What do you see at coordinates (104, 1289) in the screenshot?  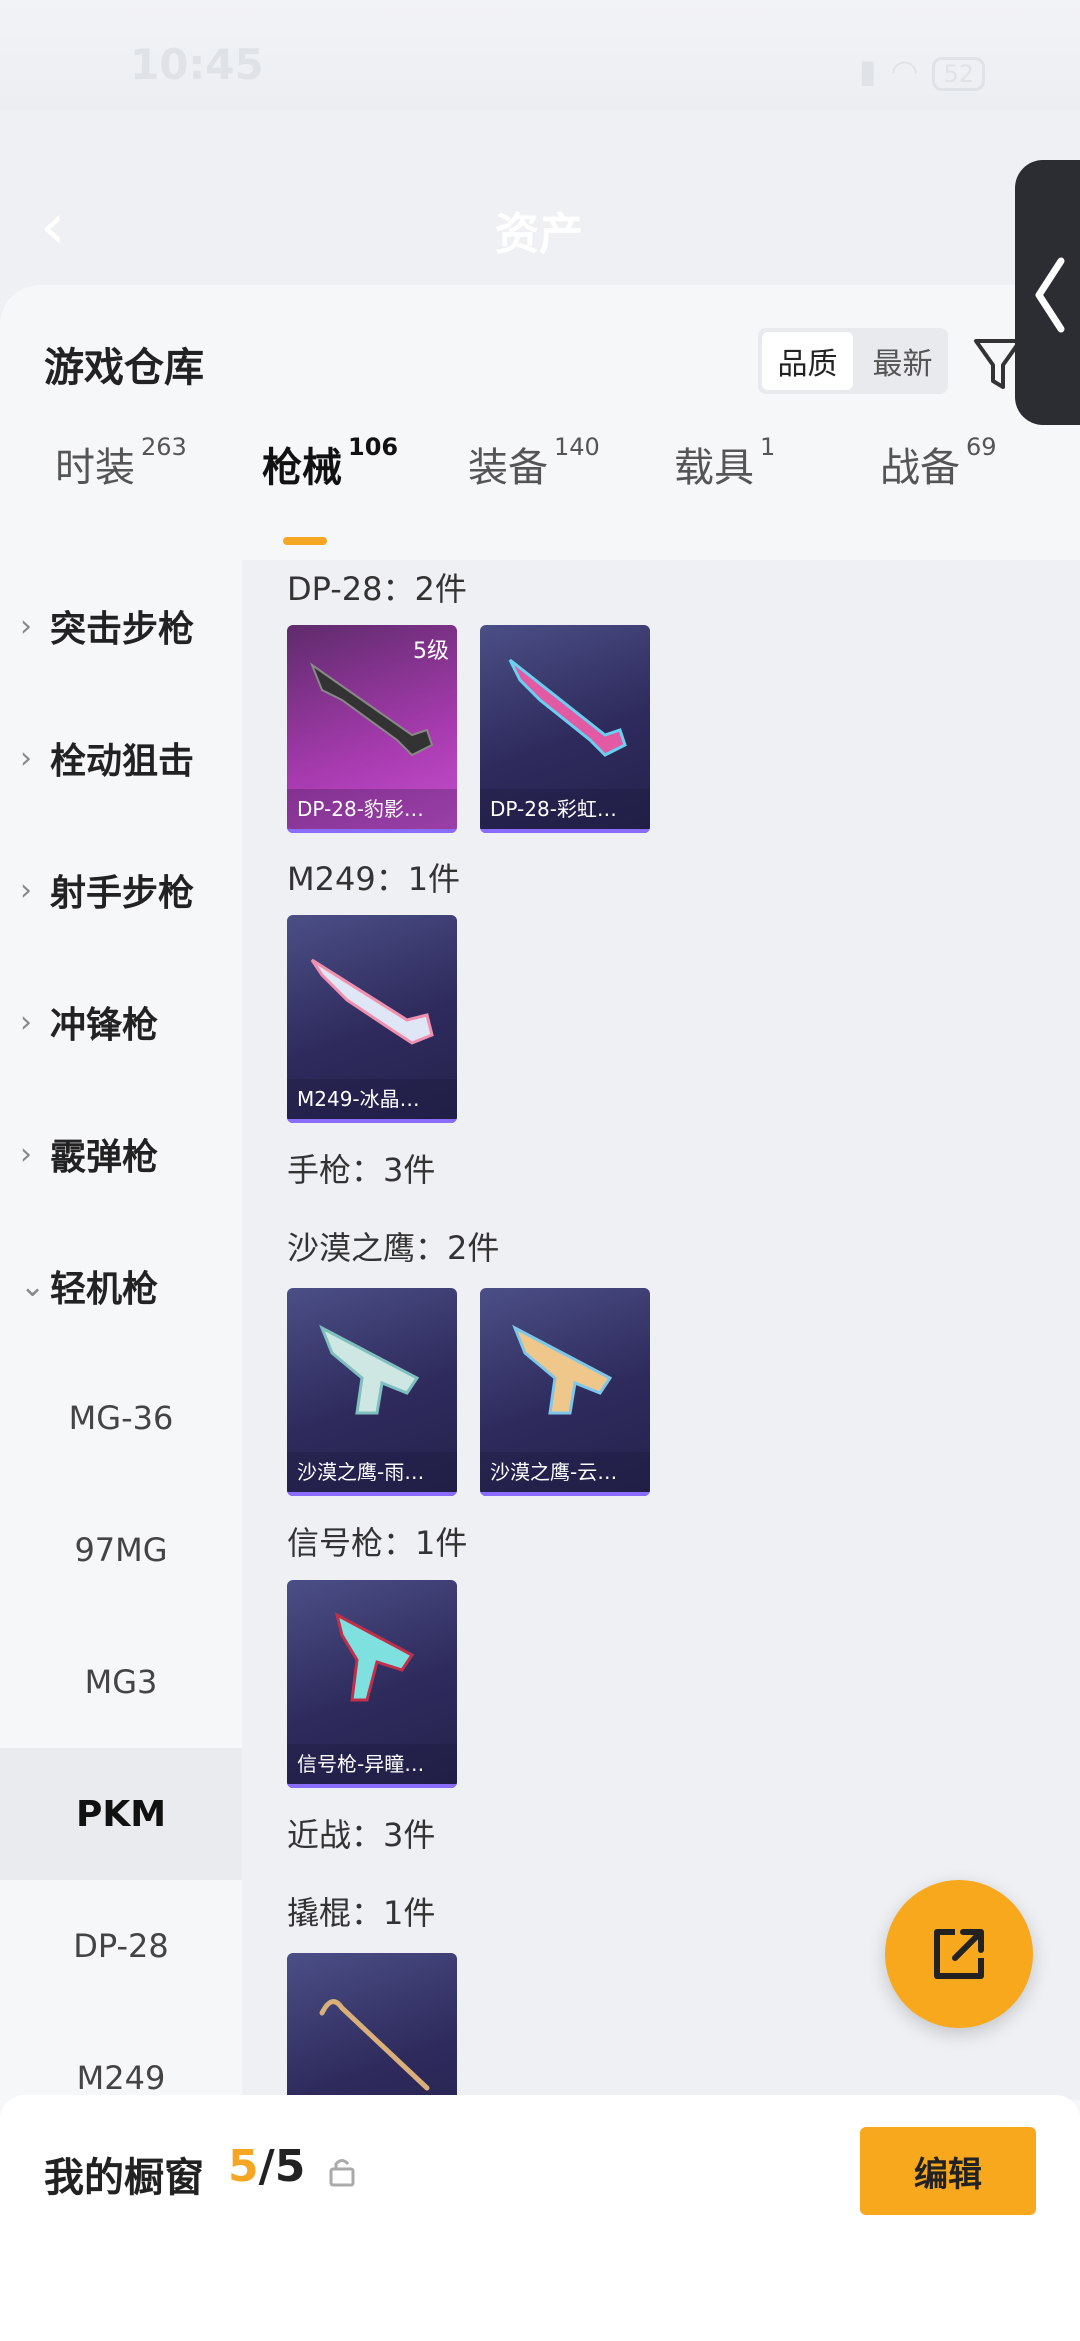 I see `sidebar-item-label: 轻机枪` at bounding box center [104, 1289].